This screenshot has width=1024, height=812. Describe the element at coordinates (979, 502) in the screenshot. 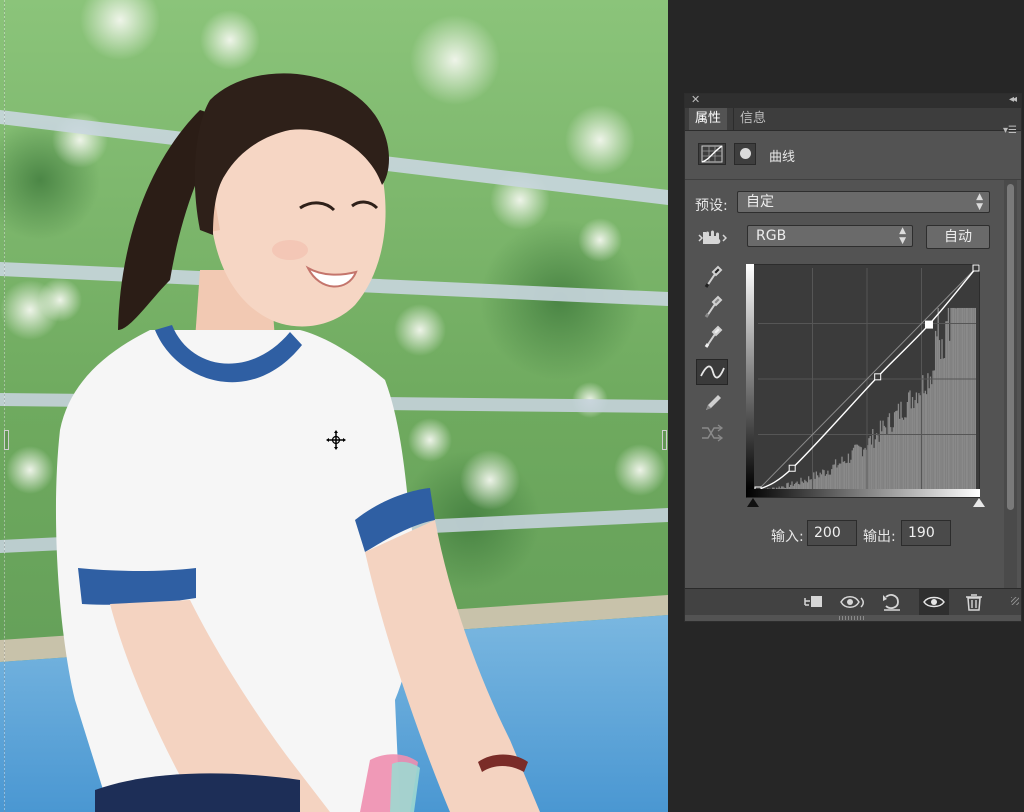

I see `white-point-slider` at that location.